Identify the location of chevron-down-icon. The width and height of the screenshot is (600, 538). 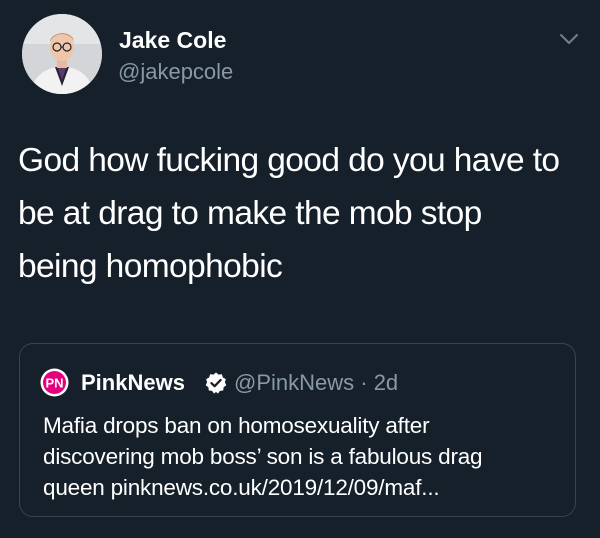
(569, 39).